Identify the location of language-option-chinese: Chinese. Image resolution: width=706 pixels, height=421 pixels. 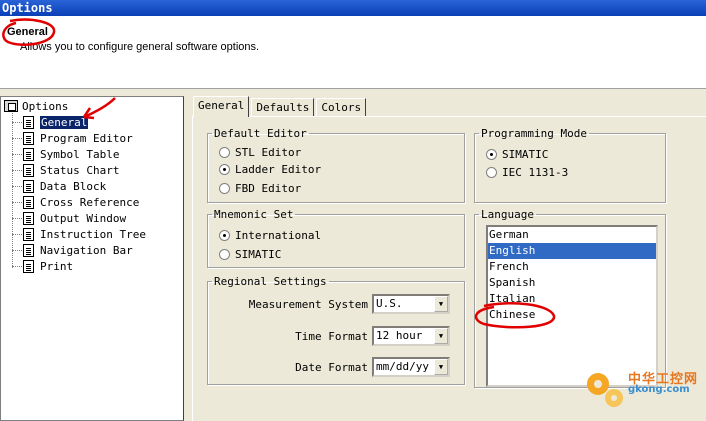
(572, 315).